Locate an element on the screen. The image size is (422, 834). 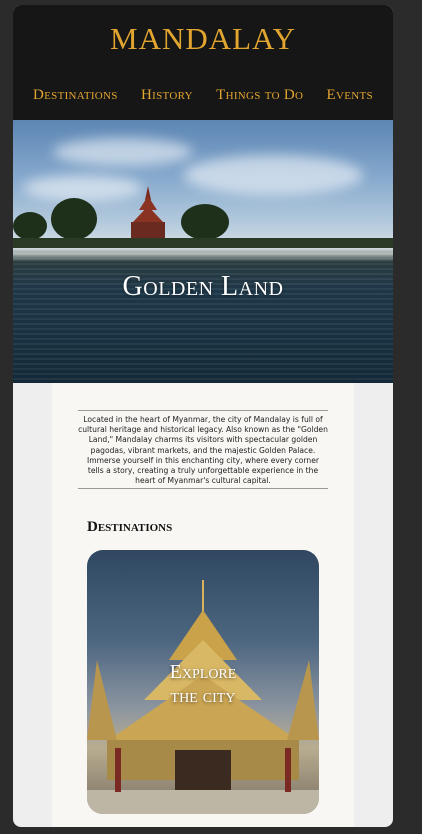
divider-top is located at coordinates (203, 410).